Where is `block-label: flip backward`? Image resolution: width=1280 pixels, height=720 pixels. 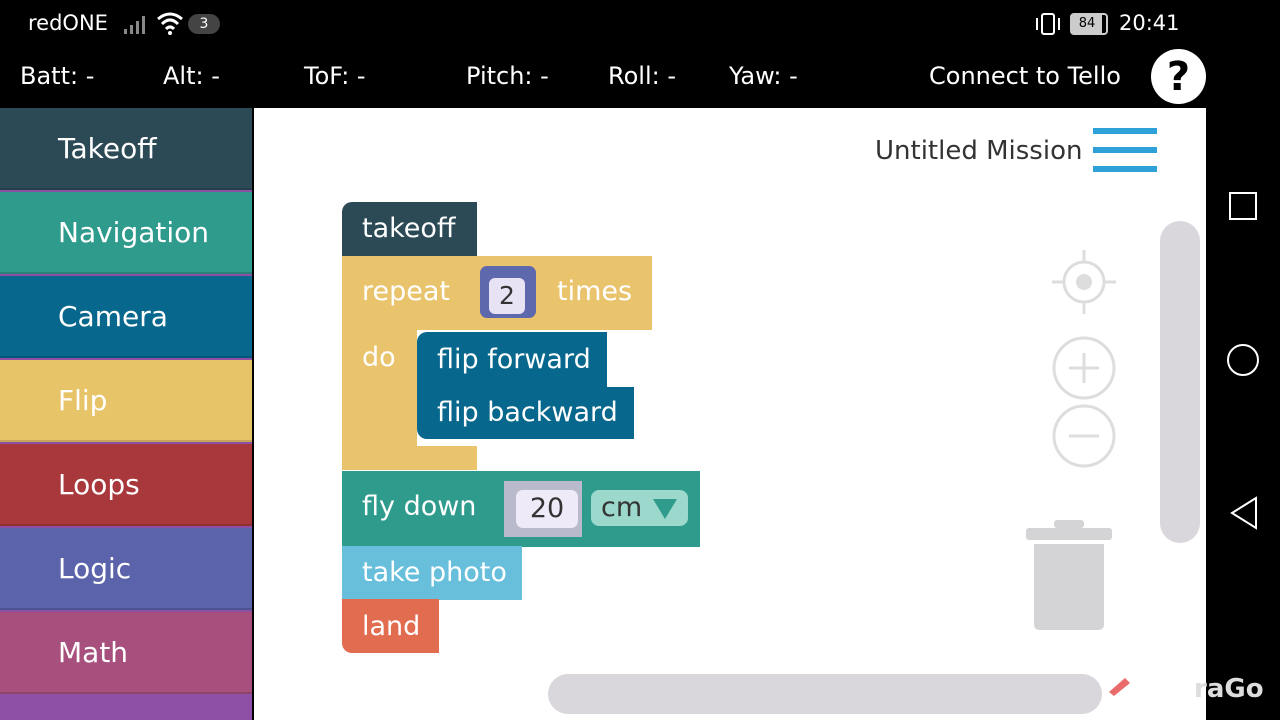
block-label: flip backward is located at coordinates (527, 412).